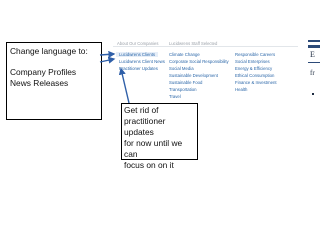 The height and width of the screenshot is (240, 320). Describe the element at coordinates (153, 148) in the screenshot. I see `note-line-3: for now until we can` at that location.